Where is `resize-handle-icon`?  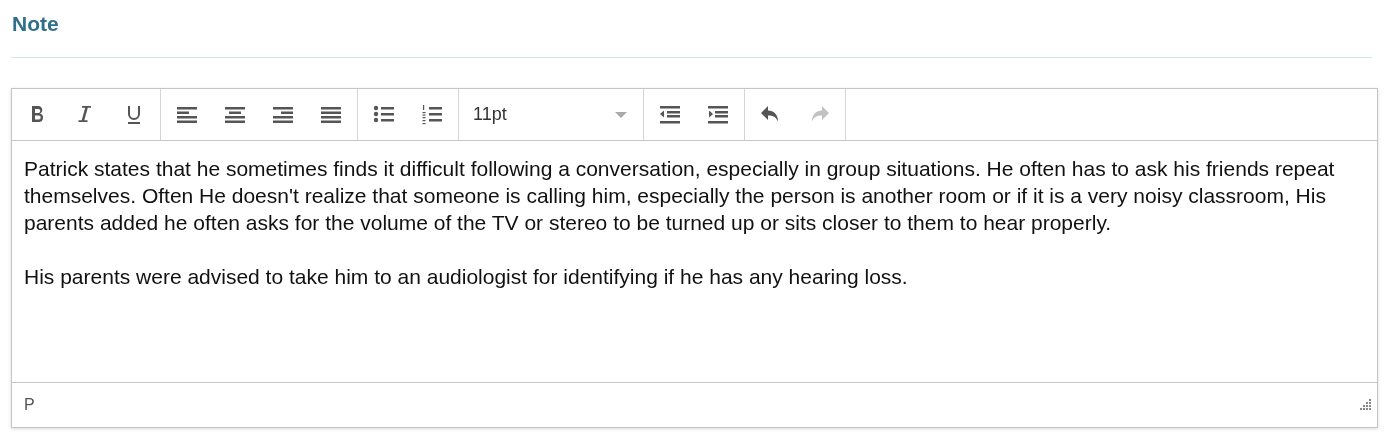
resize-handle-icon is located at coordinates (1365, 405).